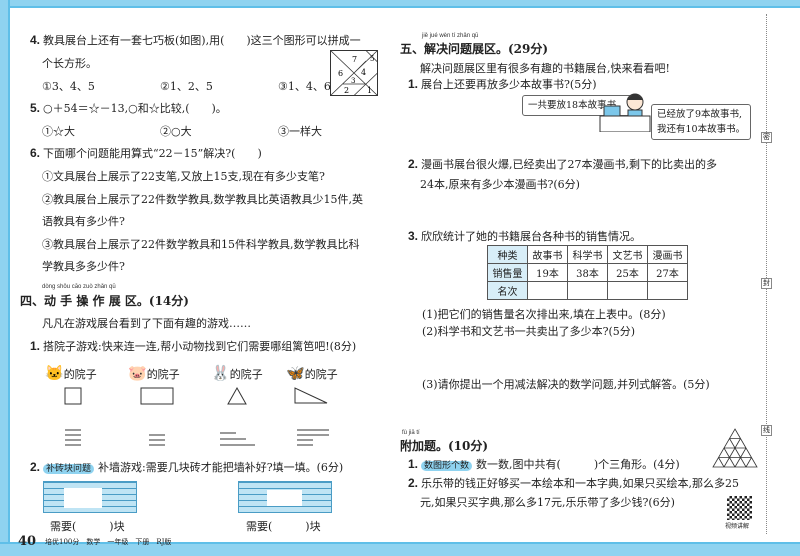 This screenshot has height=556, width=800. Describe the element at coordinates (450, 36) in the screenshot. I see `section-pinyin: jiě jué wèn tí zhǎn qū` at that location.